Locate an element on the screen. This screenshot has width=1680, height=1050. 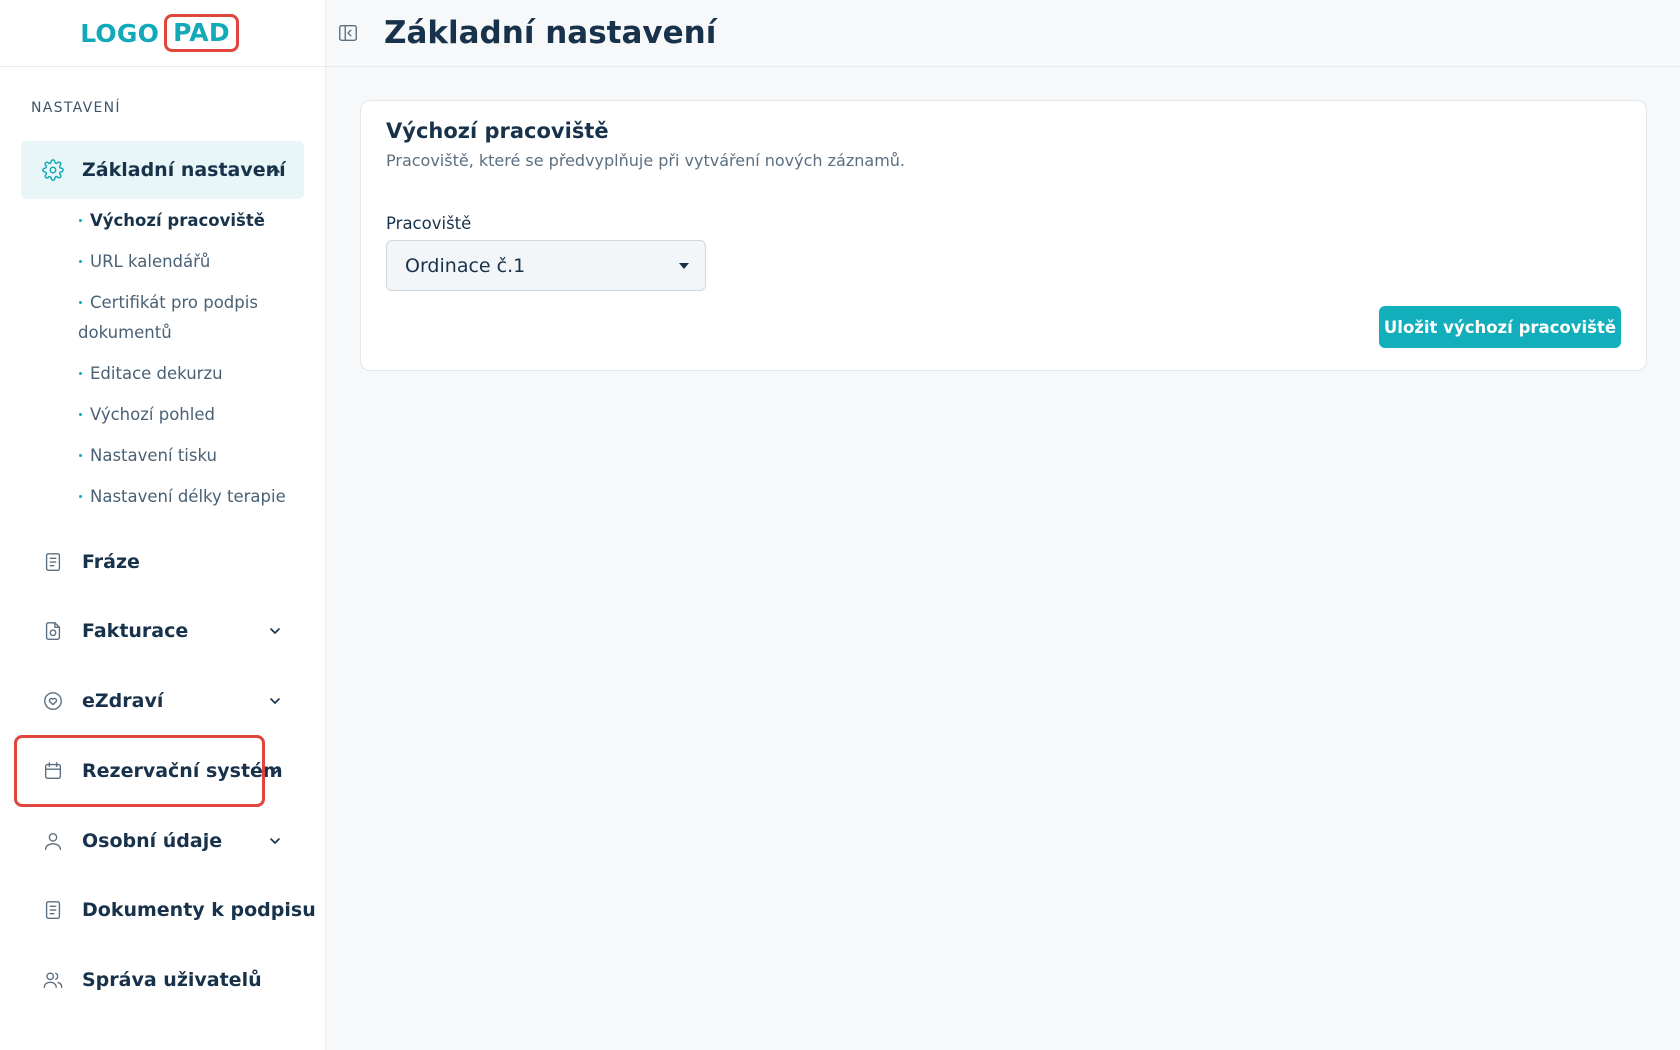
submenu-item-vychozi-pohled: Výchozí pohled is located at coordinates (193, 415).